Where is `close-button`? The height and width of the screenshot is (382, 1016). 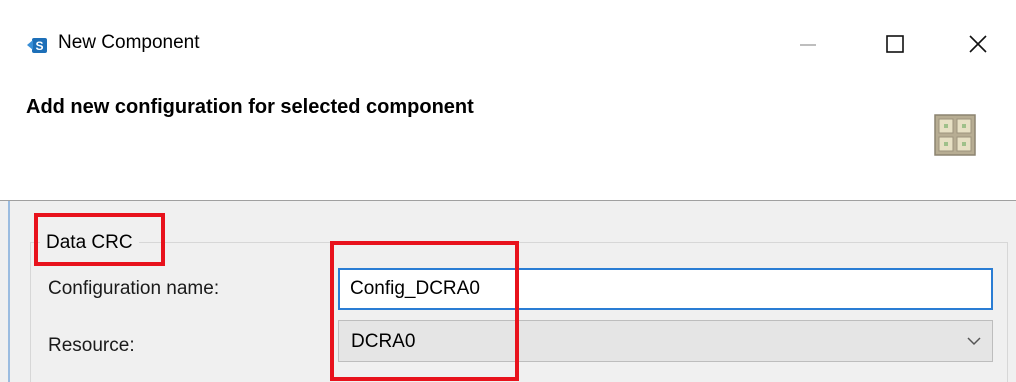
close-button is located at coordinates (978, 44).